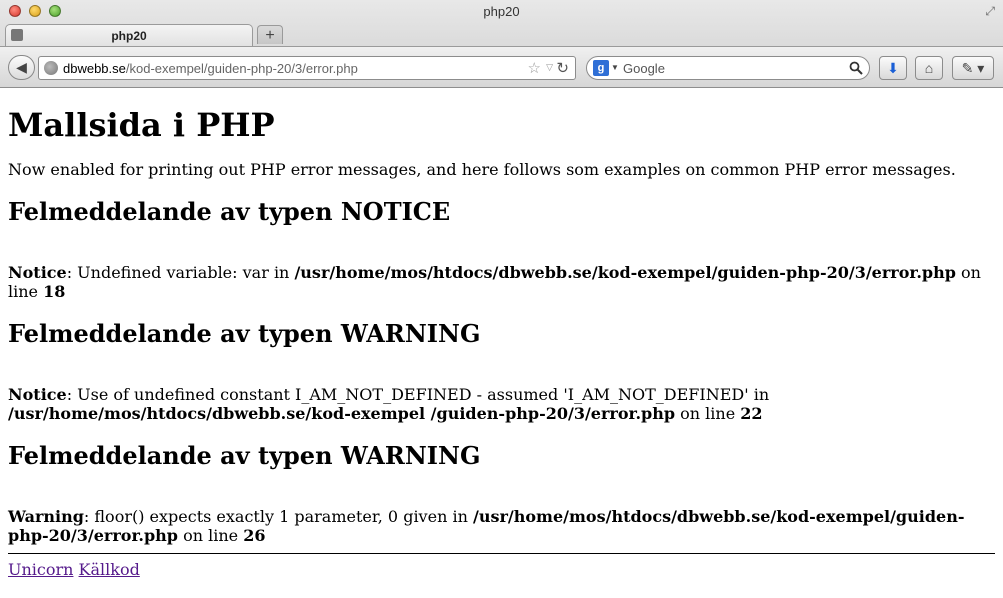  I want to click on fullscreen-icon: ⤢, so click(990, 11).